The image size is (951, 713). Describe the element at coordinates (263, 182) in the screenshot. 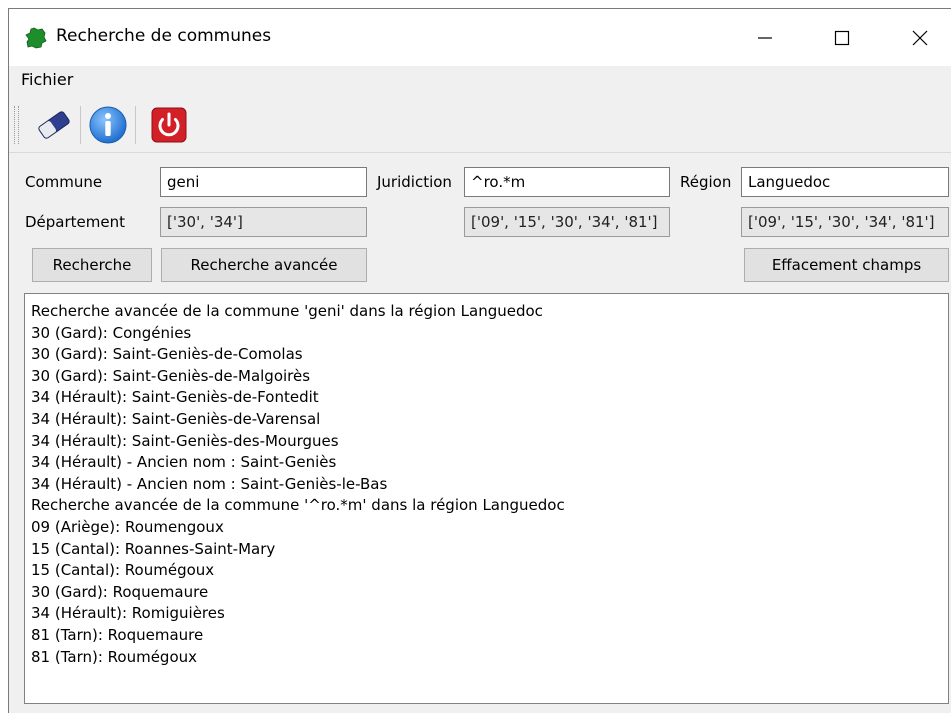

I see `commune-input` at that location.